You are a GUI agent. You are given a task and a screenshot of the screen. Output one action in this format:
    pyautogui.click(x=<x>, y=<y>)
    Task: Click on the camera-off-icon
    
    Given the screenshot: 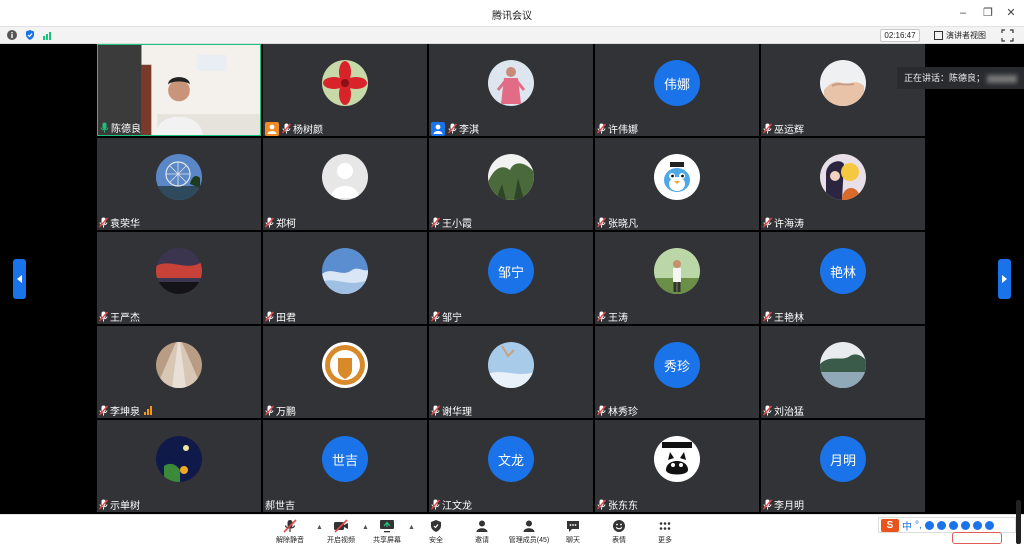 What is the action you would take?
    pyautogui.click(x=341, y=526)
    